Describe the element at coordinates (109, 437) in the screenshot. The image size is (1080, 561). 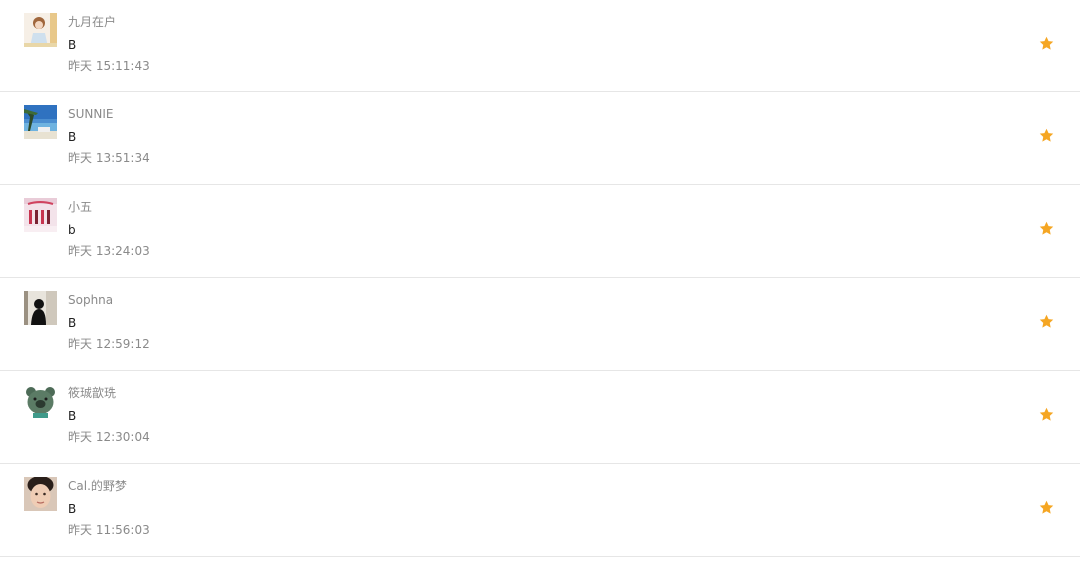
I see `message-time: 昨天 12:30:04` at that location.